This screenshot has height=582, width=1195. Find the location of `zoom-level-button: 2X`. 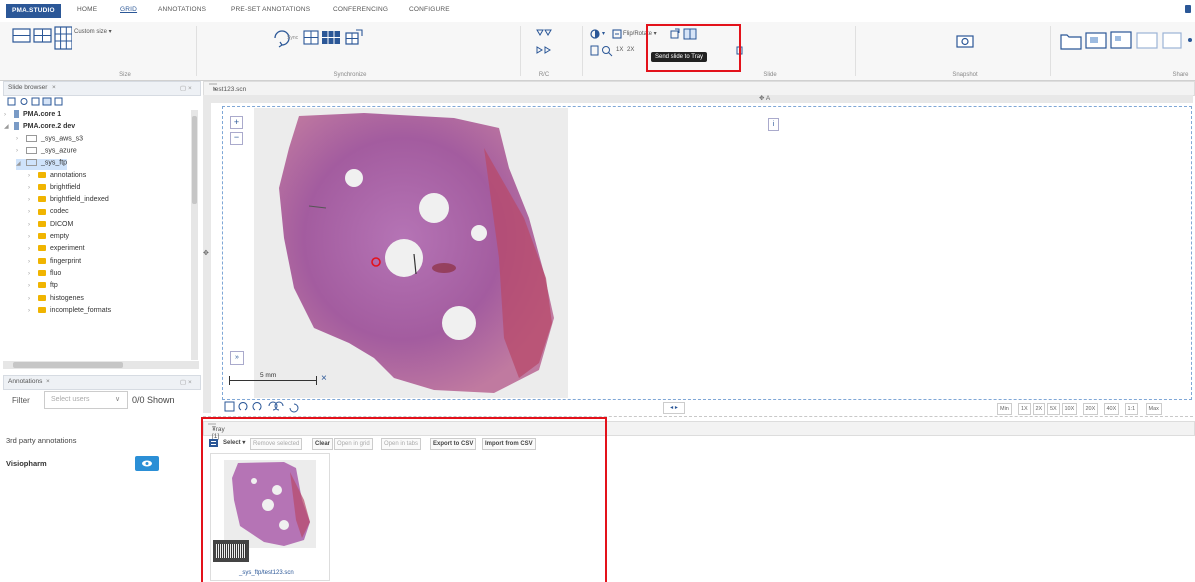

zoom-level-button: 2X is located at coordinates (1039, 409).